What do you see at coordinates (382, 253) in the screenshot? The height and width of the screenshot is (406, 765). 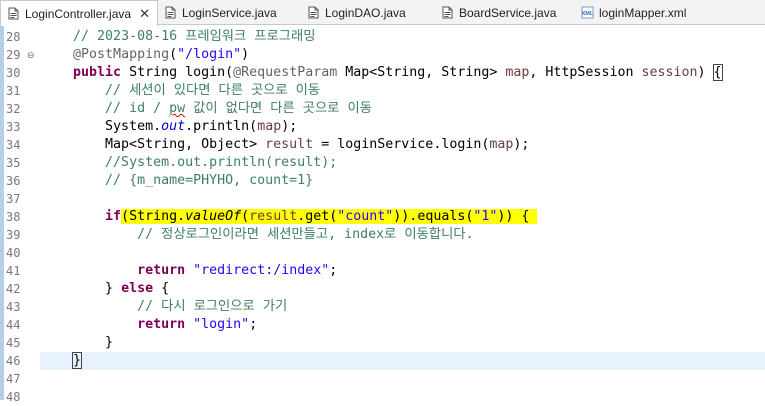 I see `code-line: 40` at bounding box center [382, 253].